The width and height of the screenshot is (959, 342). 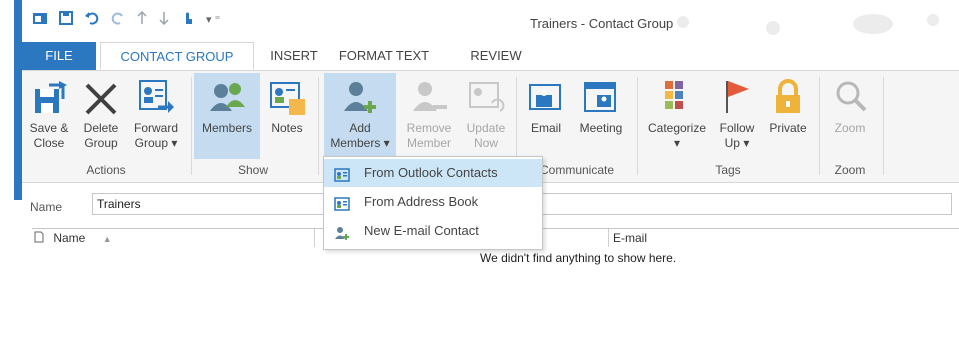 I want to click on column-name-label: Name, so click(x=69, y=238).